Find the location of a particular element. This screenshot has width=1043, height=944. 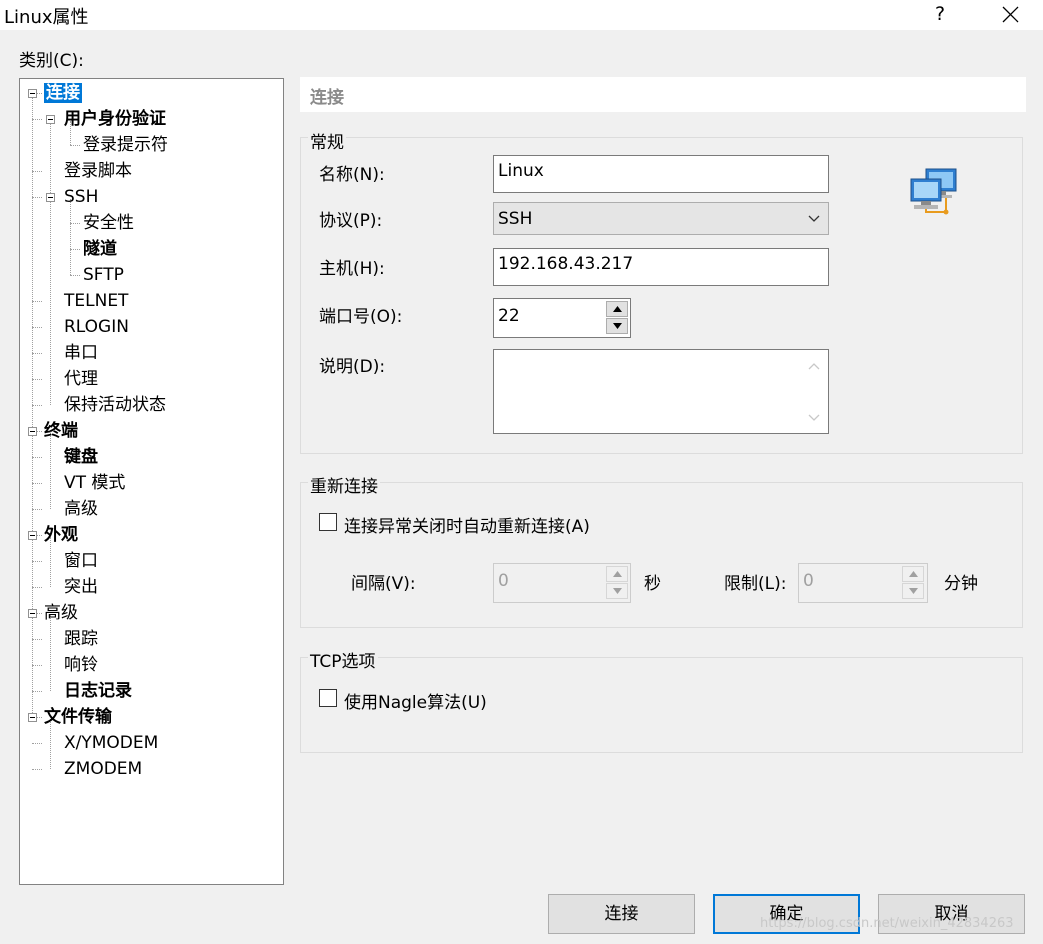

tree-item: 登录脚本 is located at coordinates (98, 171).